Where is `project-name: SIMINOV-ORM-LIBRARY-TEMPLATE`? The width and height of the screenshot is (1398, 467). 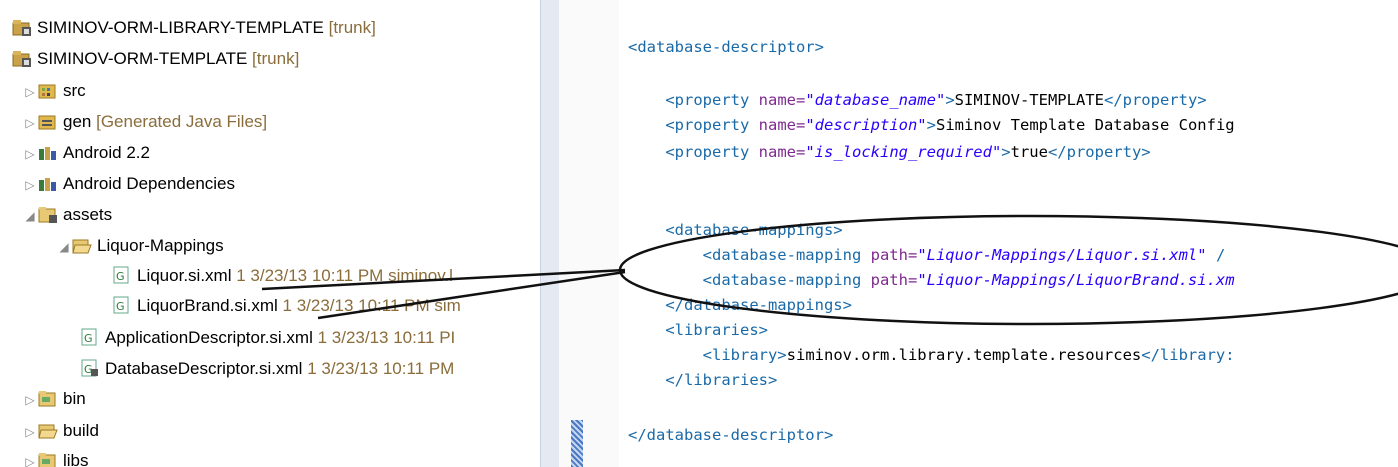
project-name: SIMINOV-ORM-LIBRARY-TEMPLATE is located at coordinates (180, 27).